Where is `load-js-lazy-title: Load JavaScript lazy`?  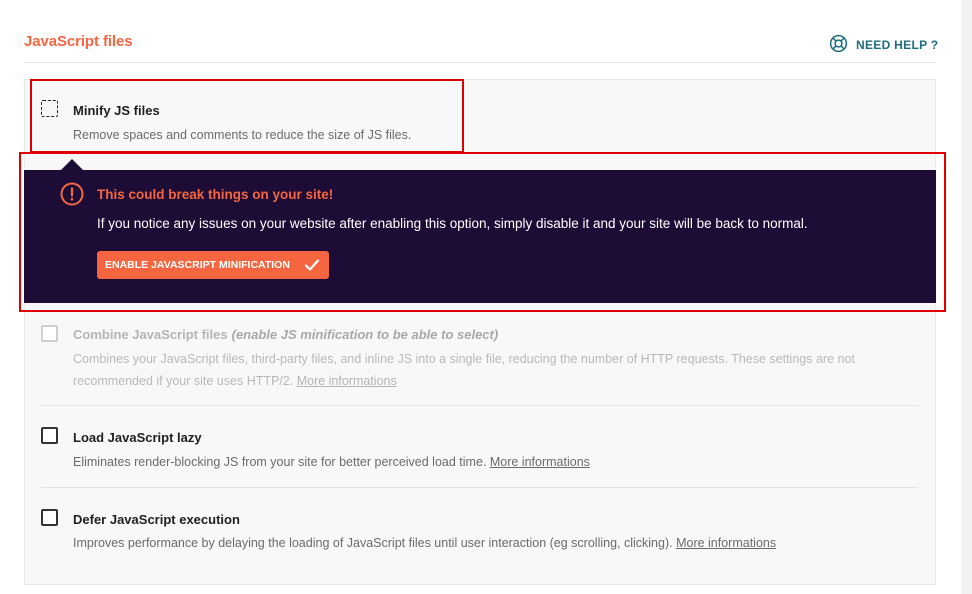
load-js-lazy-title: Load JavaScript lazy is located at coordinates (137, 437).